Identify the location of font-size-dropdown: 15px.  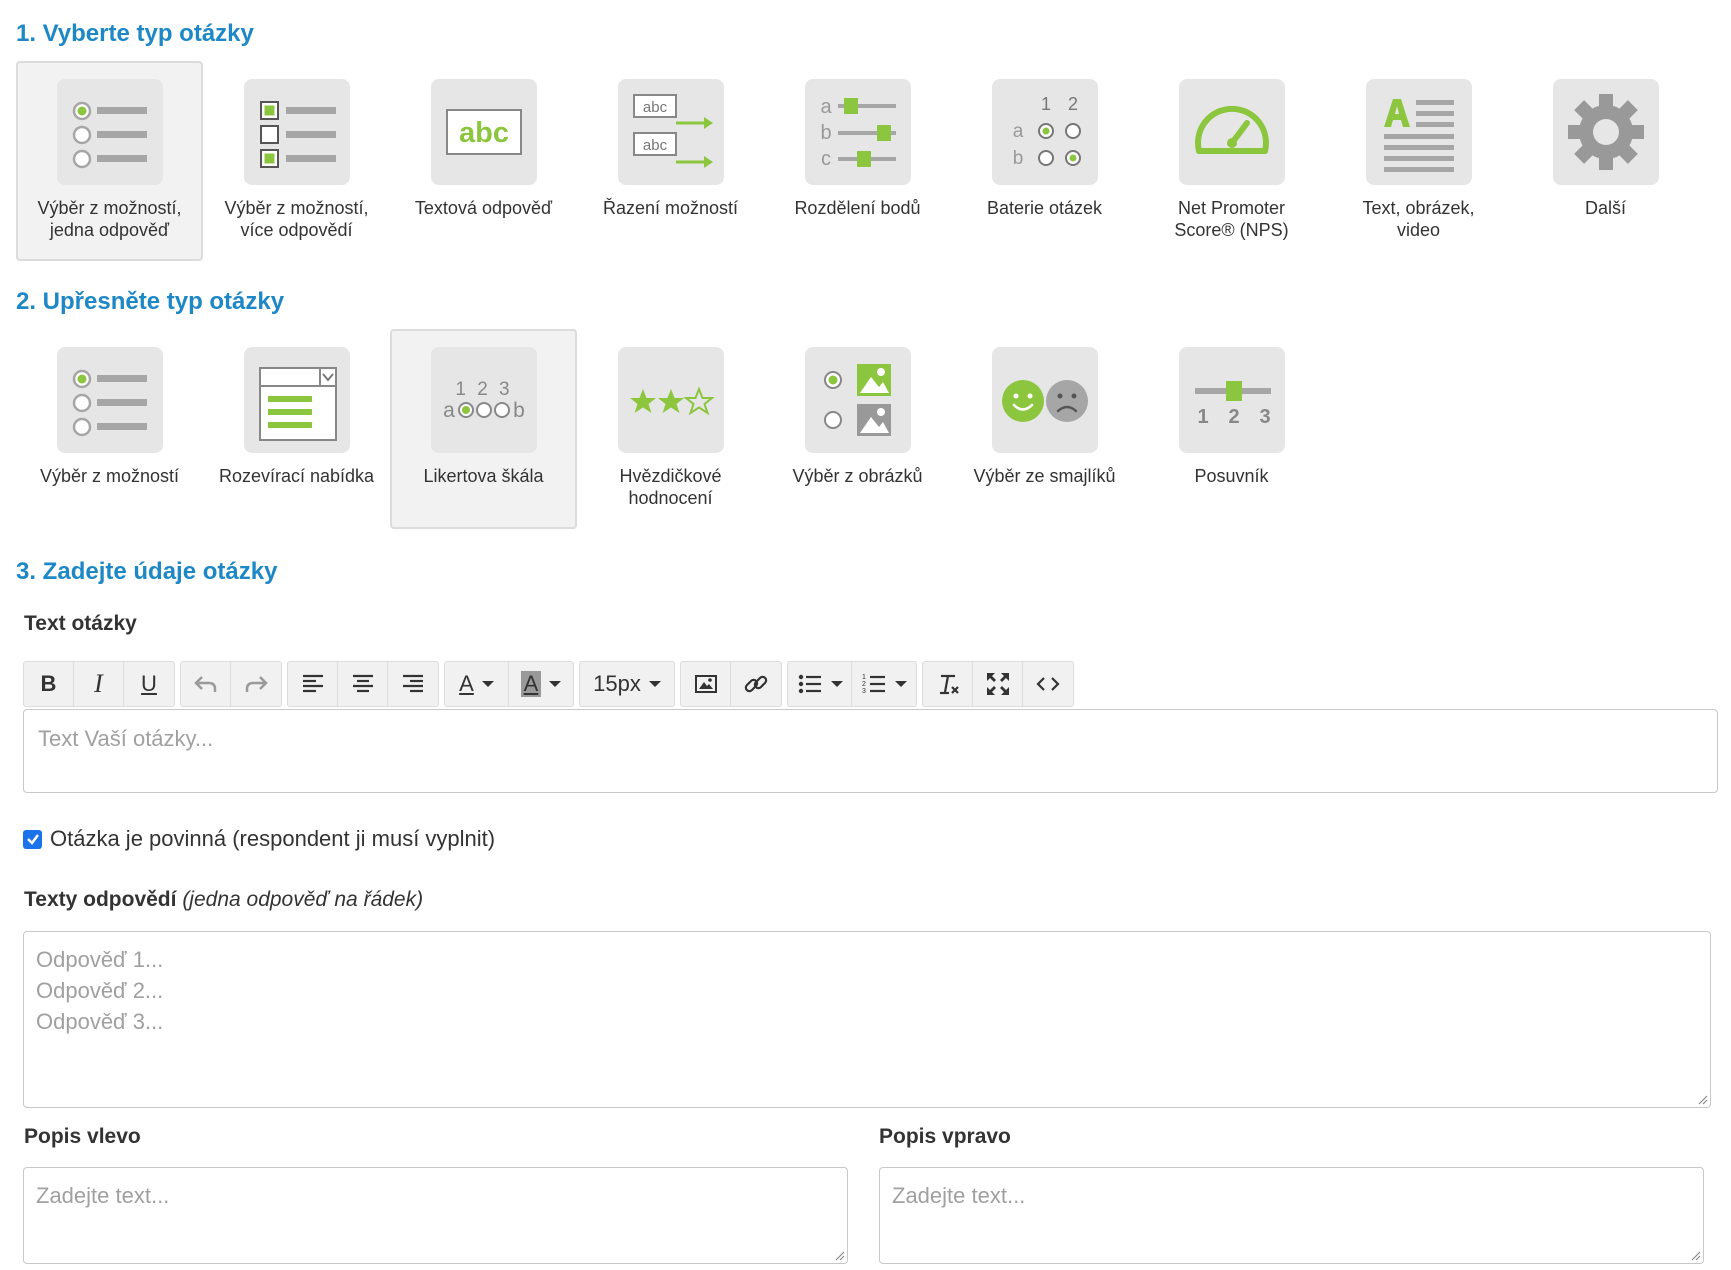
(627, 684).